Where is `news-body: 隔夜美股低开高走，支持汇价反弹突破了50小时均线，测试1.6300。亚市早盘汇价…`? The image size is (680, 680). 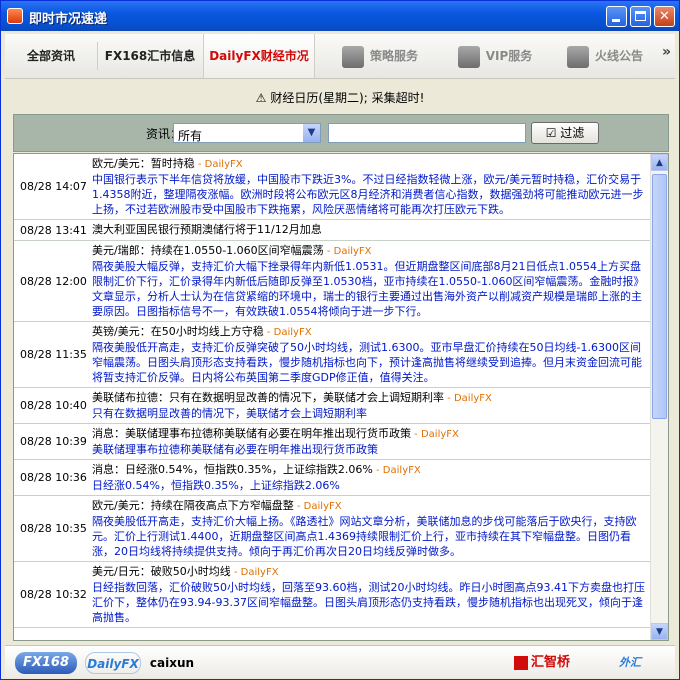 news-body: 隔夜美股低开高走，支持汇价反弹突破了50小时均线，测试1.6300。亚市早盘汇价… is located at coordinates (367, 362).